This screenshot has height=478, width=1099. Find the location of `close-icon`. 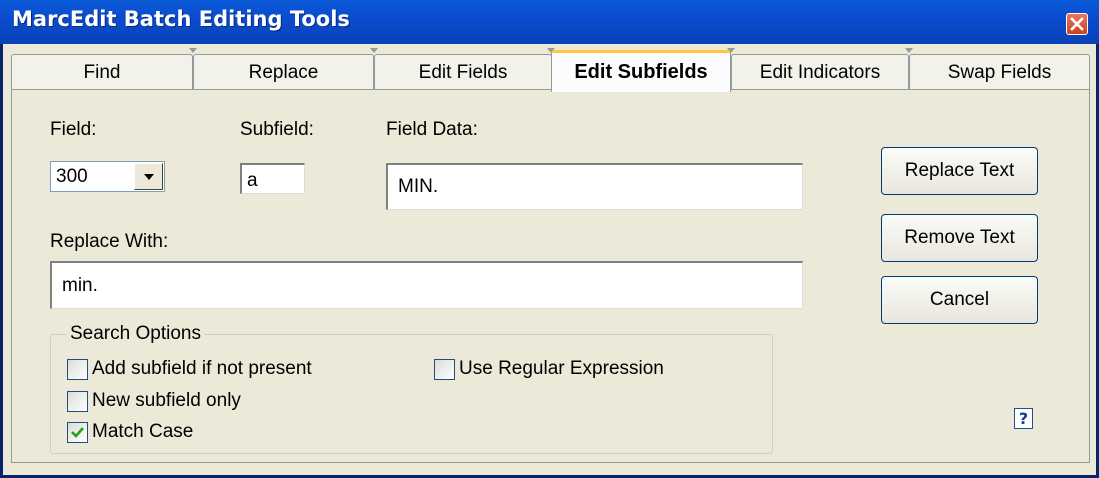

close-icon is located at coordinates (1077, 24).